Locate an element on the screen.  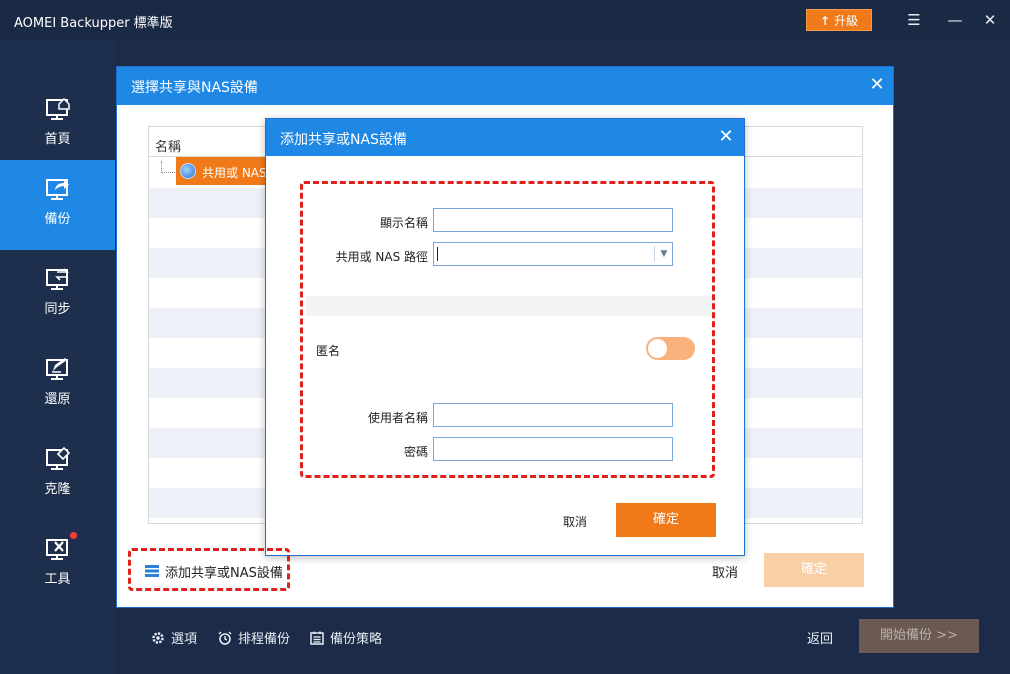
upgrade-arrow-icon: ↑ is located at coordinates (825, 21).